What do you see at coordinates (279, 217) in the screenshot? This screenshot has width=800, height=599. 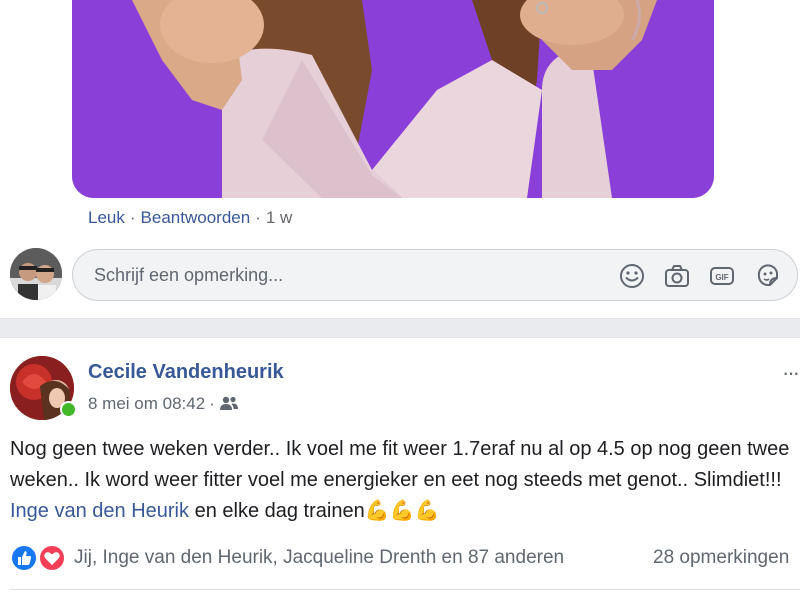 I see `comment-age: 1 w` at bounding box center [279, 217].